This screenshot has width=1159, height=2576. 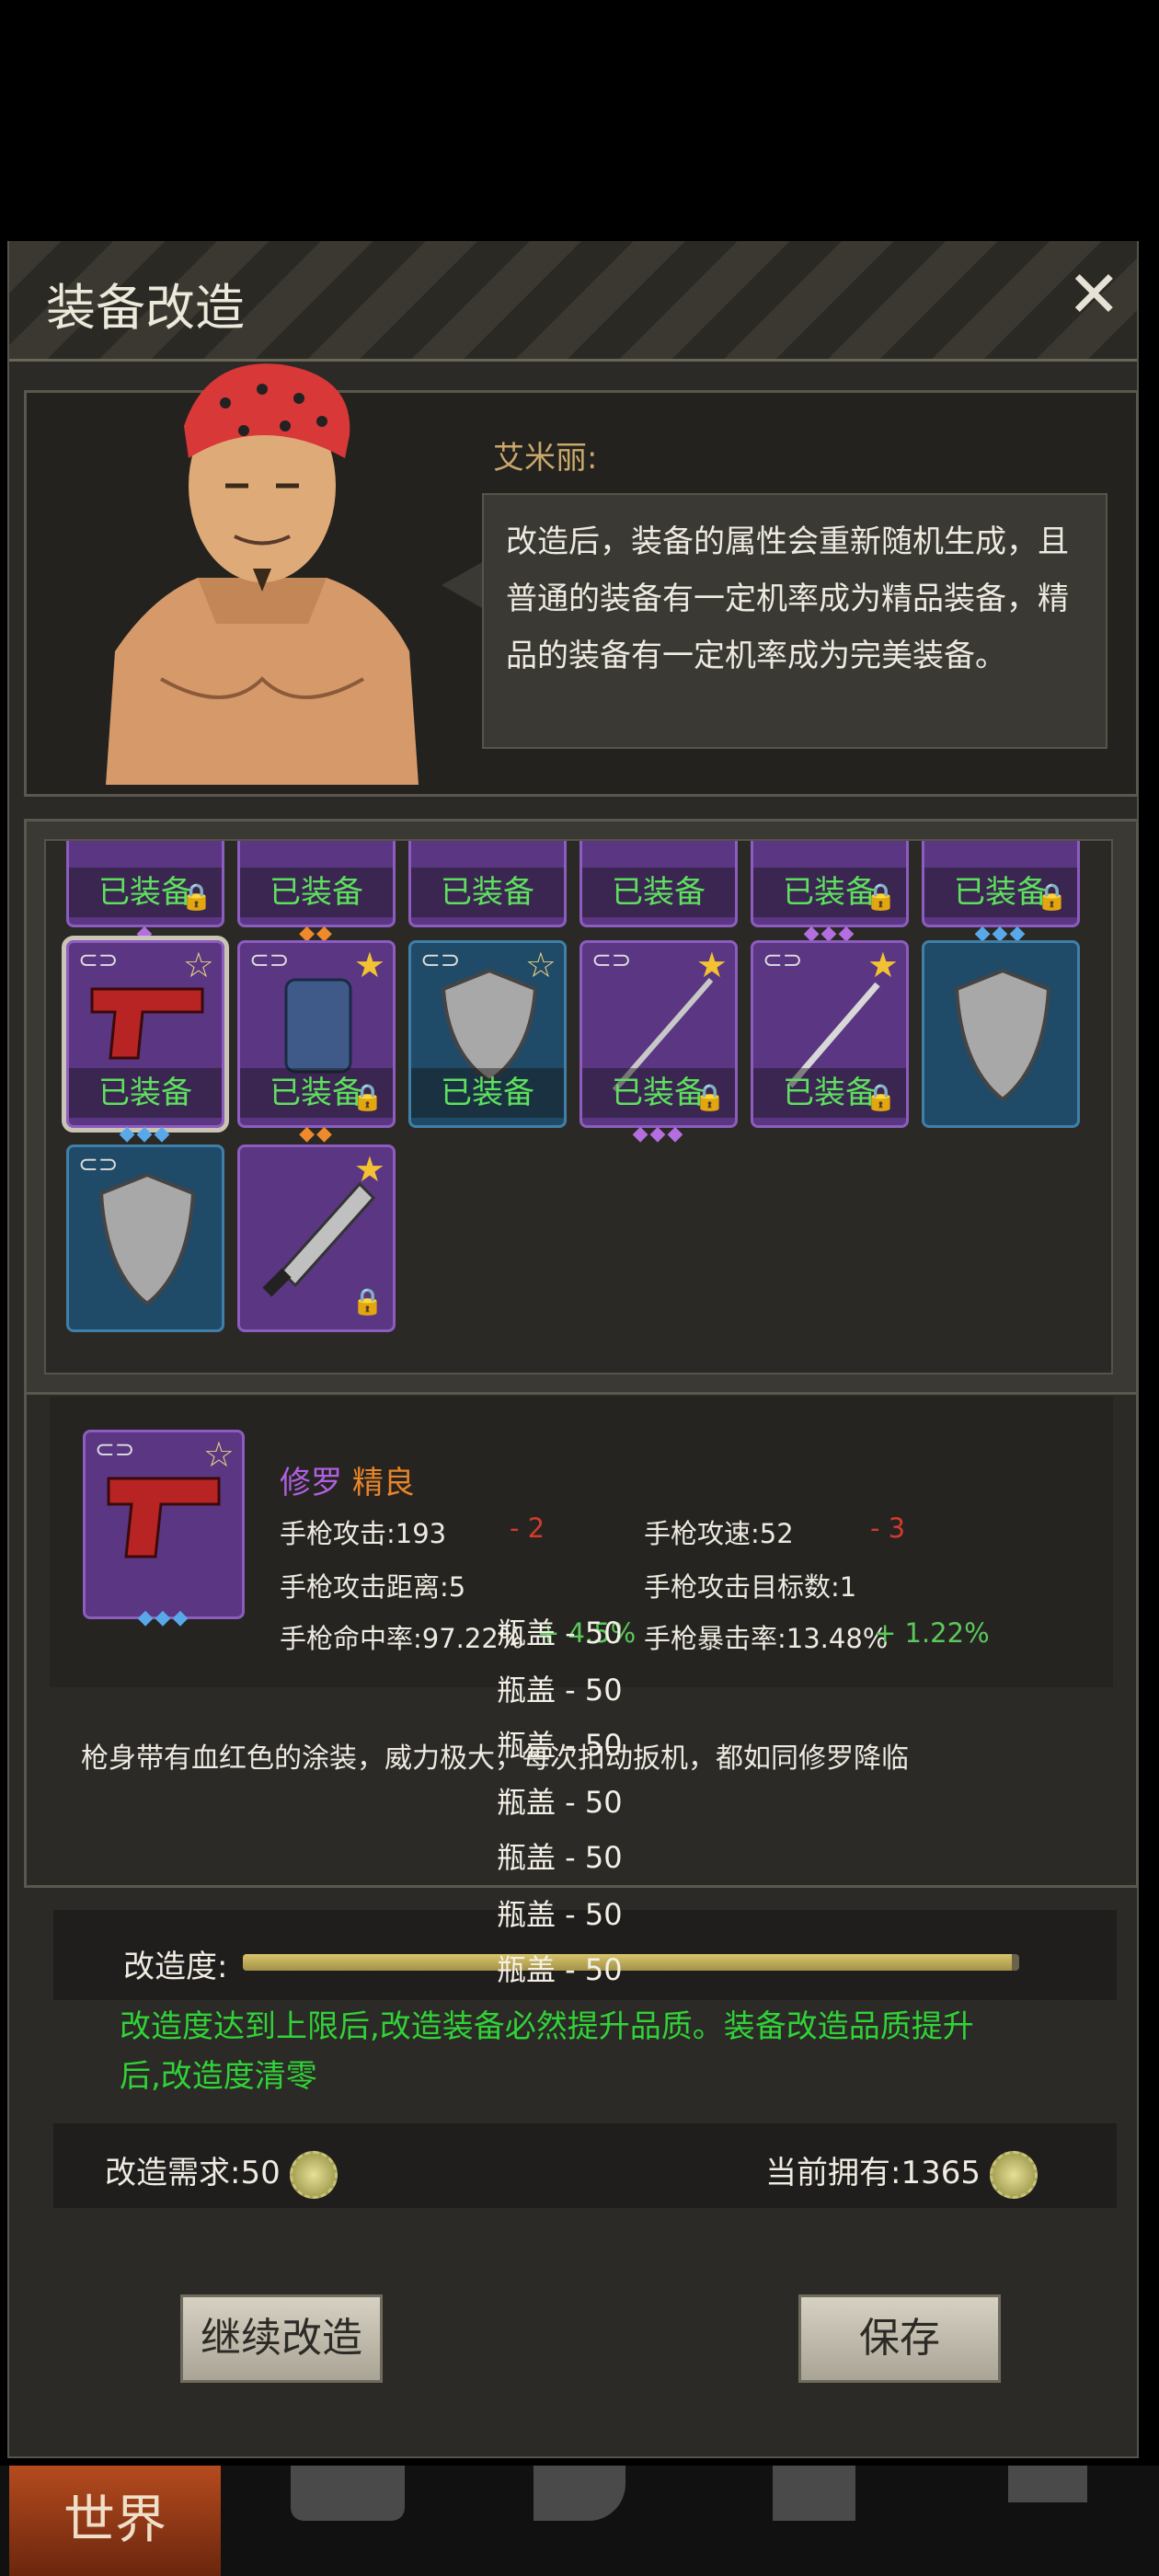 I want to click on required-cost: 改造需求:50, so click(x=221, y=2173).